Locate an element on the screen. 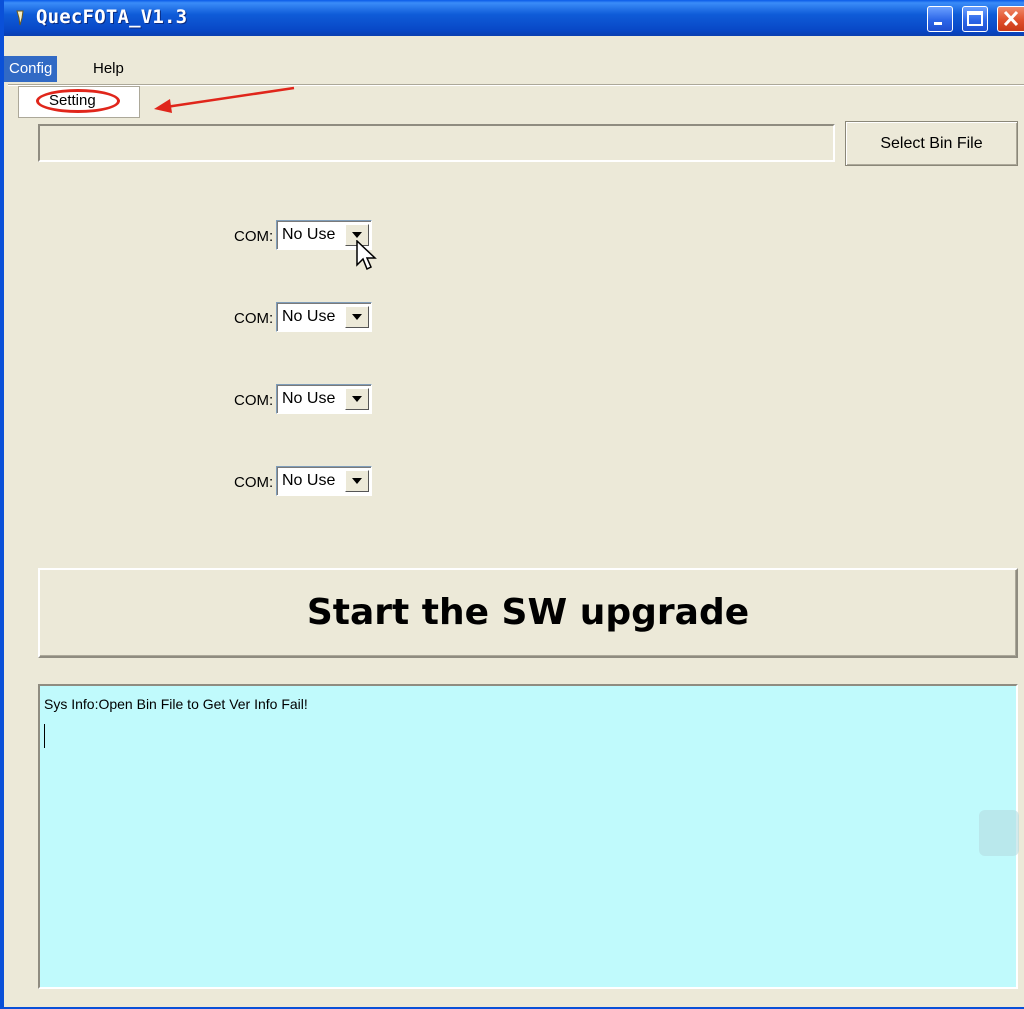 This screenshot has width=1024, height=1009. menu-config: Config is located at coordinates (31, 69).